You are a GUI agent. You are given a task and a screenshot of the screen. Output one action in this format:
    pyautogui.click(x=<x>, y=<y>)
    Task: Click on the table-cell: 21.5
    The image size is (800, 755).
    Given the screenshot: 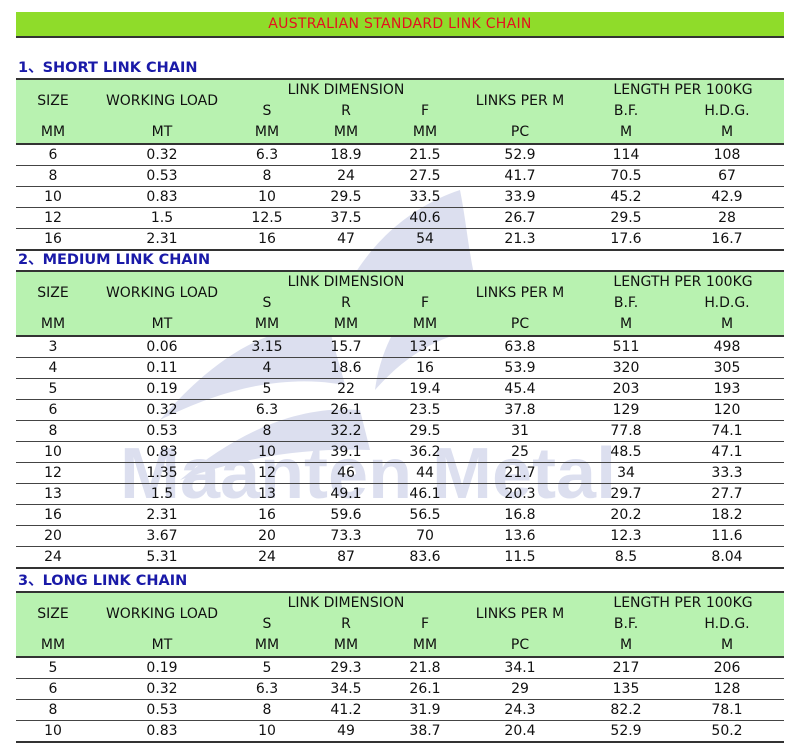 What is the action you would take?
    pyautogui.click(x=425, y=155)
    